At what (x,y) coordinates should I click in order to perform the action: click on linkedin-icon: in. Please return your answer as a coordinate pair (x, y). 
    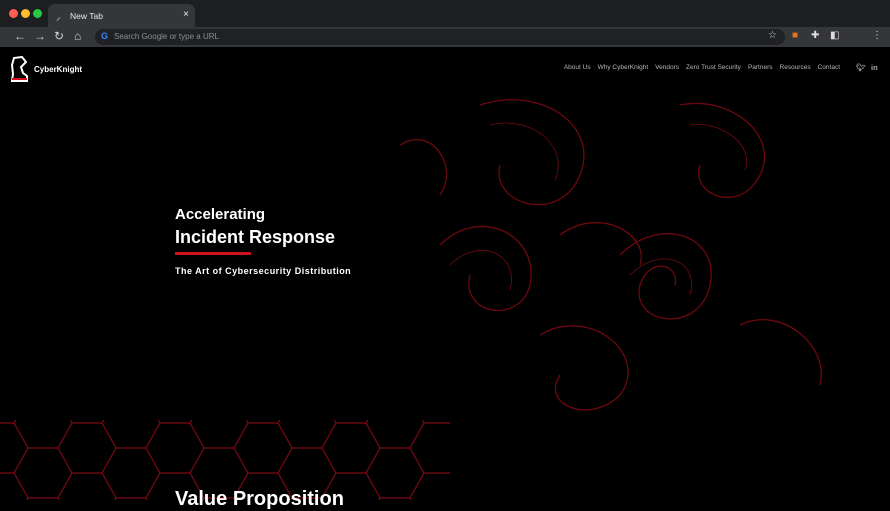
    Looking at the image, I should click on (874, 67).